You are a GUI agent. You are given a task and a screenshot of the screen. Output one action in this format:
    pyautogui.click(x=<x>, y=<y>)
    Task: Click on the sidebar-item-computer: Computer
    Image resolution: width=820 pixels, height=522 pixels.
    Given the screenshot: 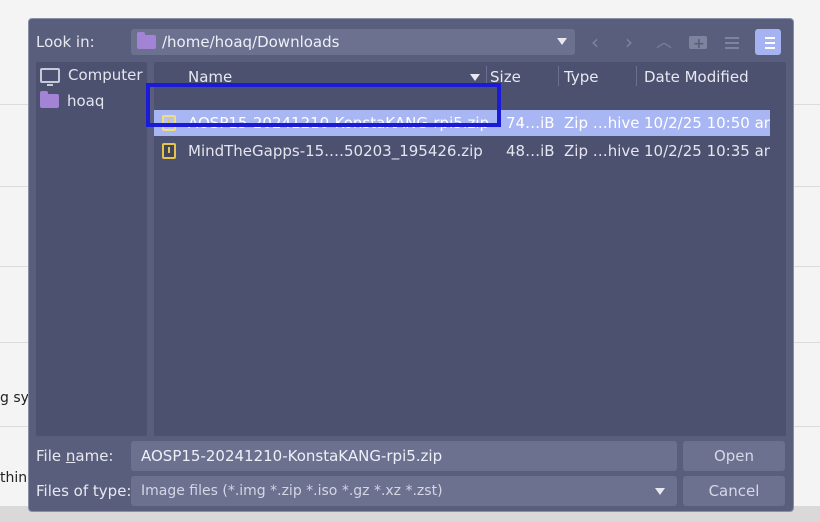 What is the action you would take?
    pyautogui.click(x=91, y=76)
    